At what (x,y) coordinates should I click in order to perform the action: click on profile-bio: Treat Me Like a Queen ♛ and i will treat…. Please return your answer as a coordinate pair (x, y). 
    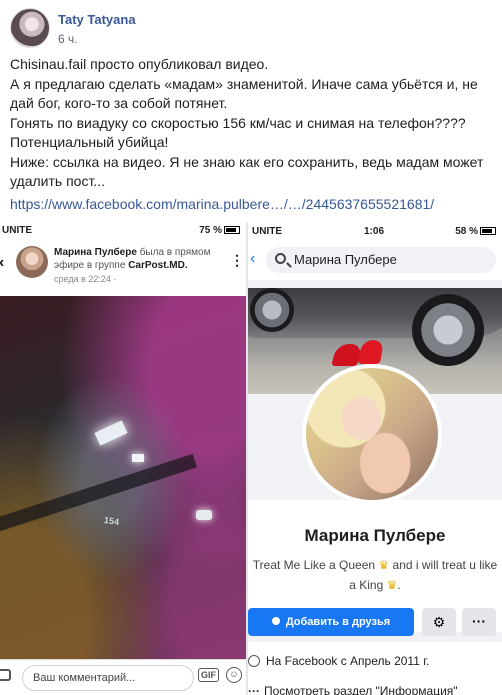
    Looking at the image, I should click on (375, 575).